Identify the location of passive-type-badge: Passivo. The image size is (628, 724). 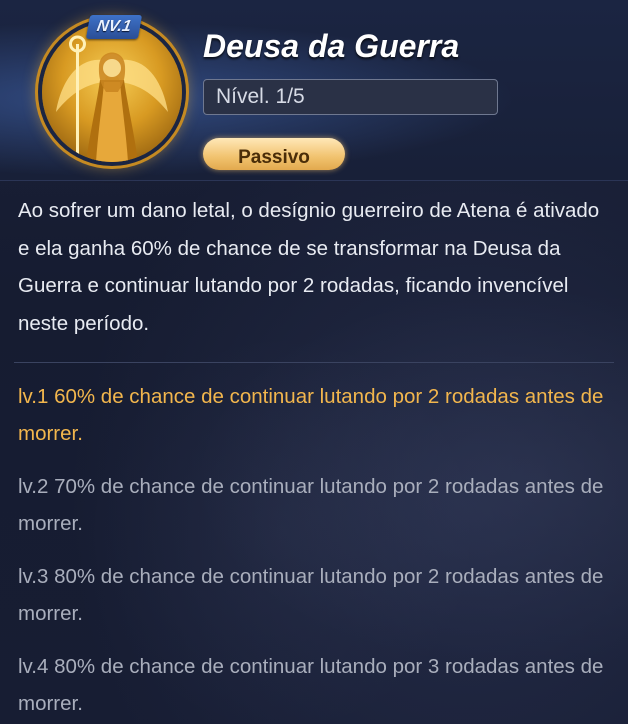
(274, 154).